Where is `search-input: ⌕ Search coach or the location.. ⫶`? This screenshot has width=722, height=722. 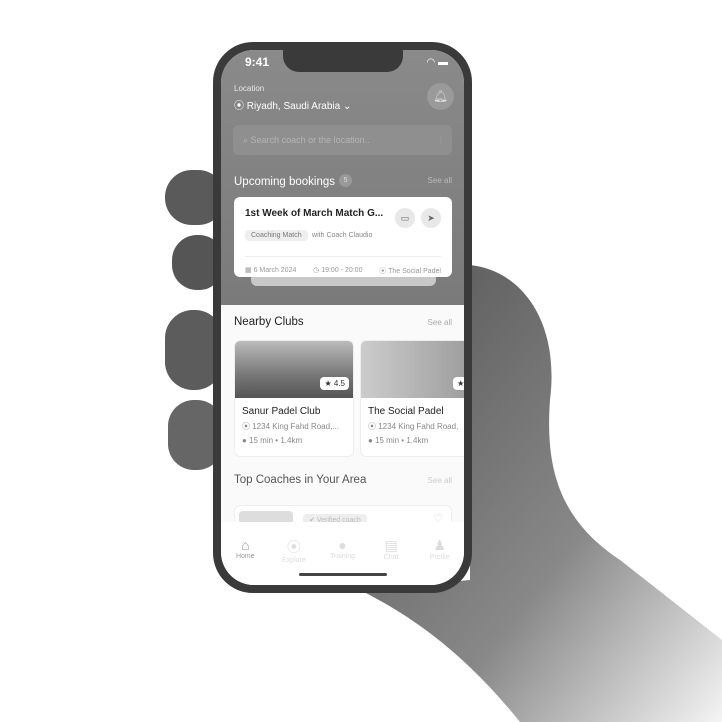
search-input: ⌕ Search coach or the location.. ⫶ is located at coordinates (342, 140).